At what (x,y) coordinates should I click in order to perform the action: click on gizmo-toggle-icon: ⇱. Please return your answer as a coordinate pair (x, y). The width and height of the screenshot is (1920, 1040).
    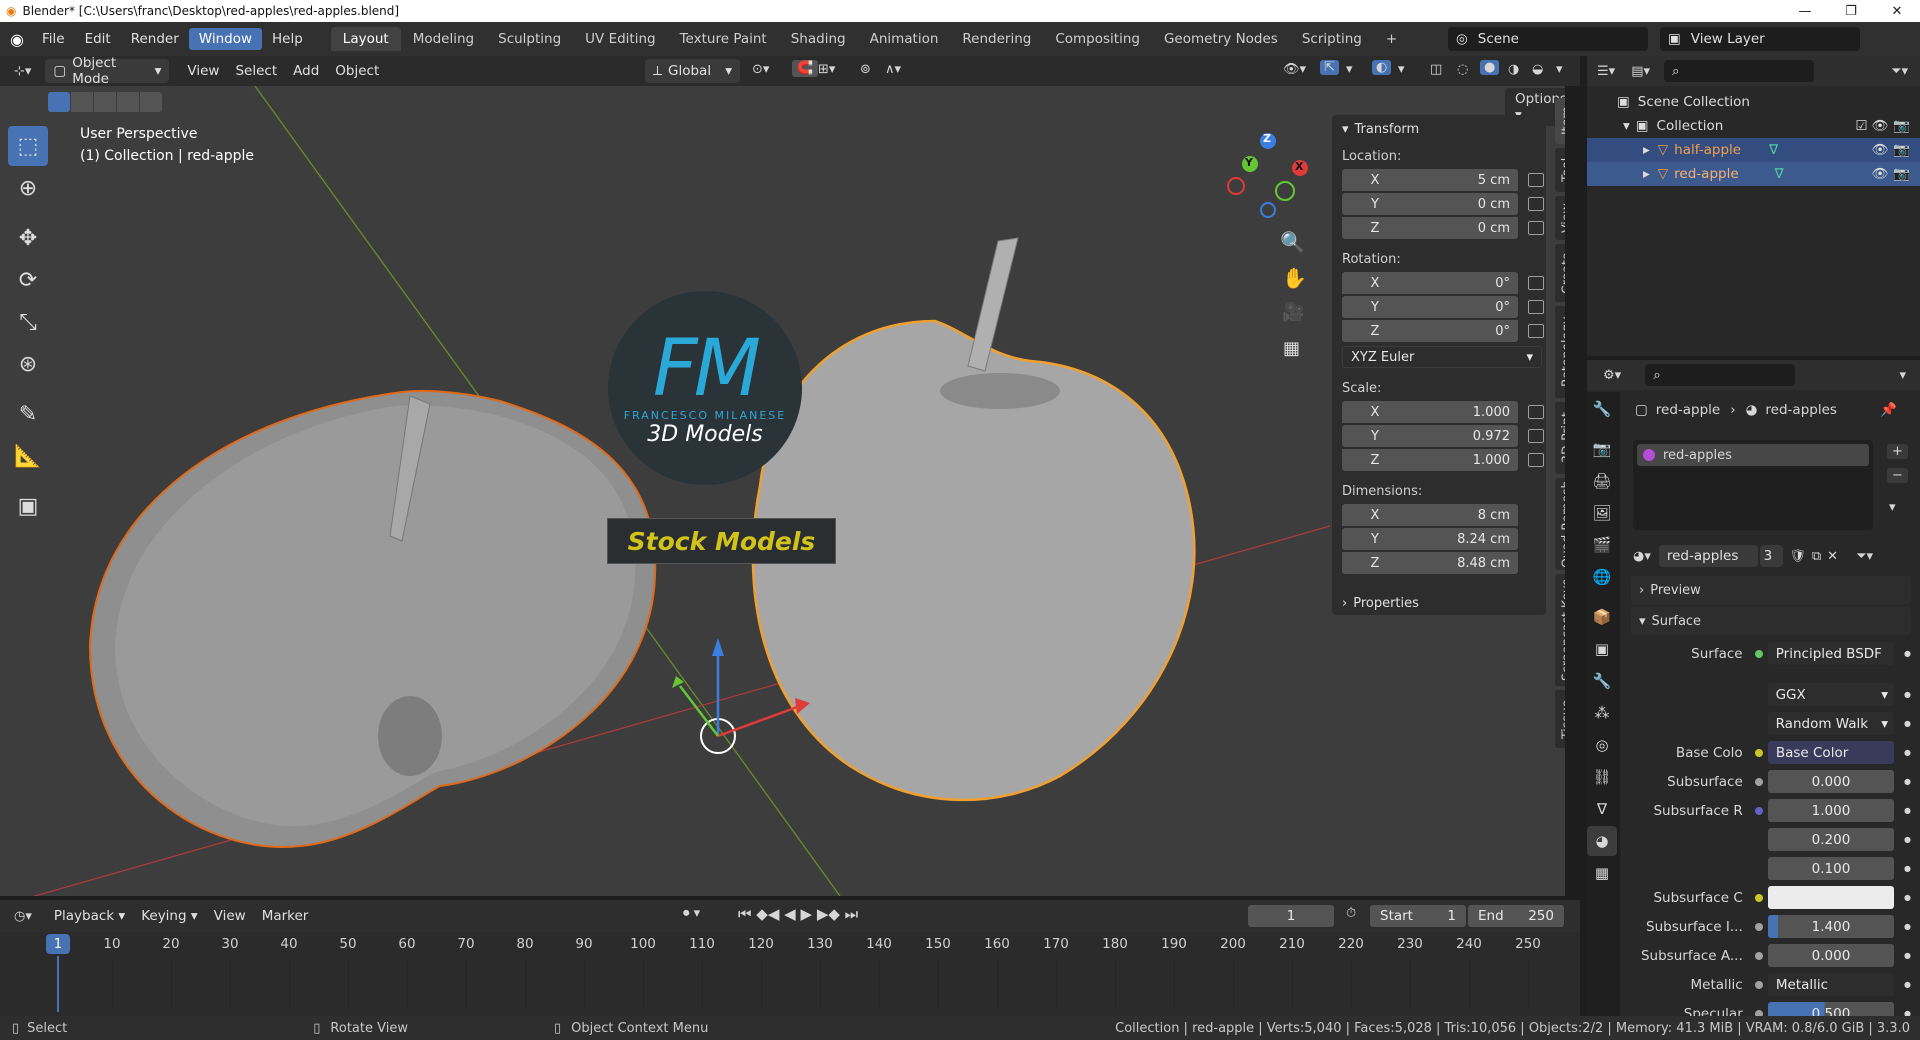
    Looking at the image, I should click on (1329, 67).